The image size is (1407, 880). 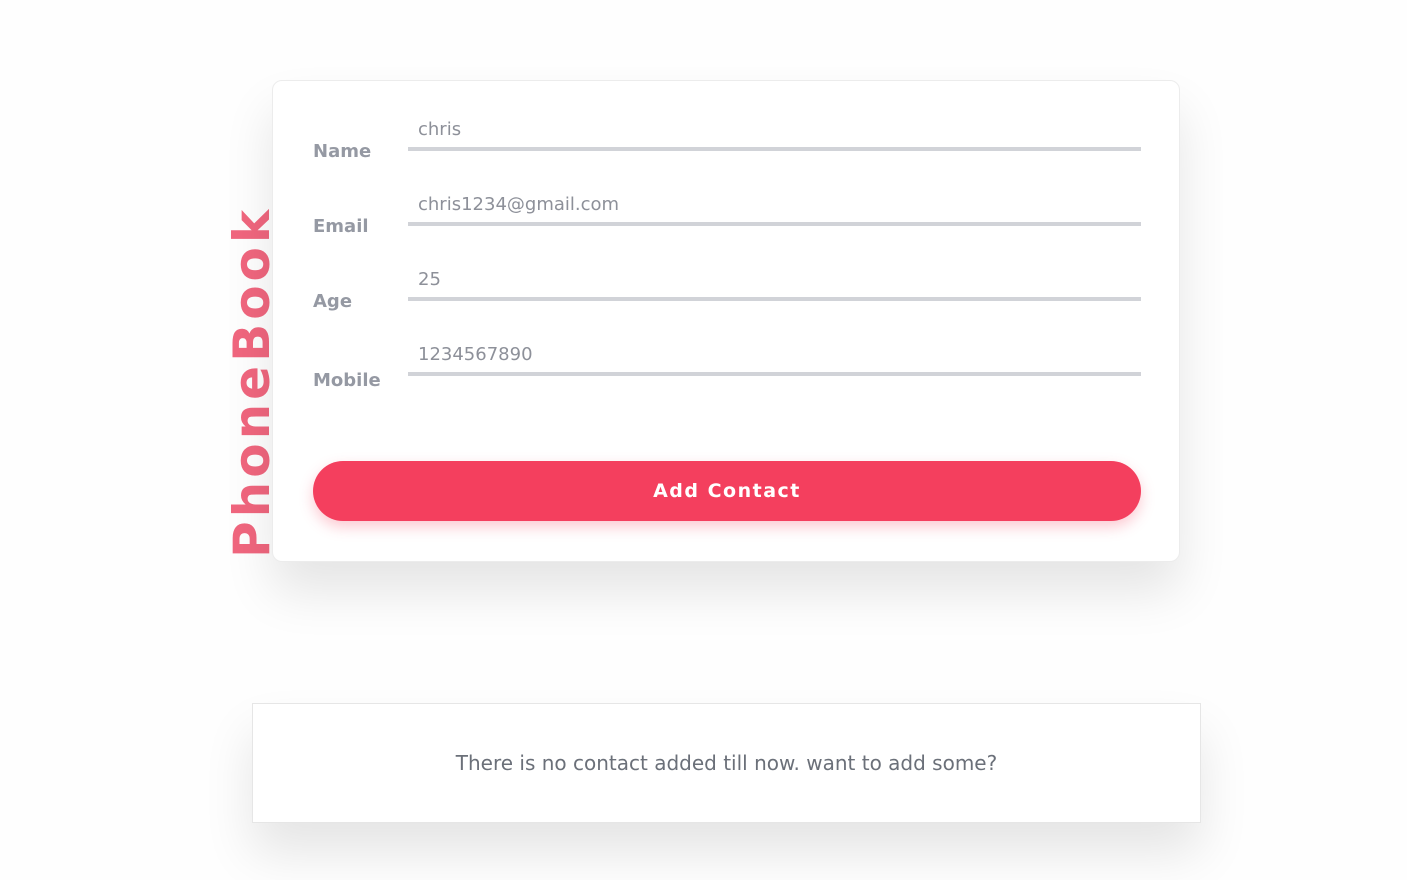 I want to click on email-field-row: Email, so click(x=727, y=214).